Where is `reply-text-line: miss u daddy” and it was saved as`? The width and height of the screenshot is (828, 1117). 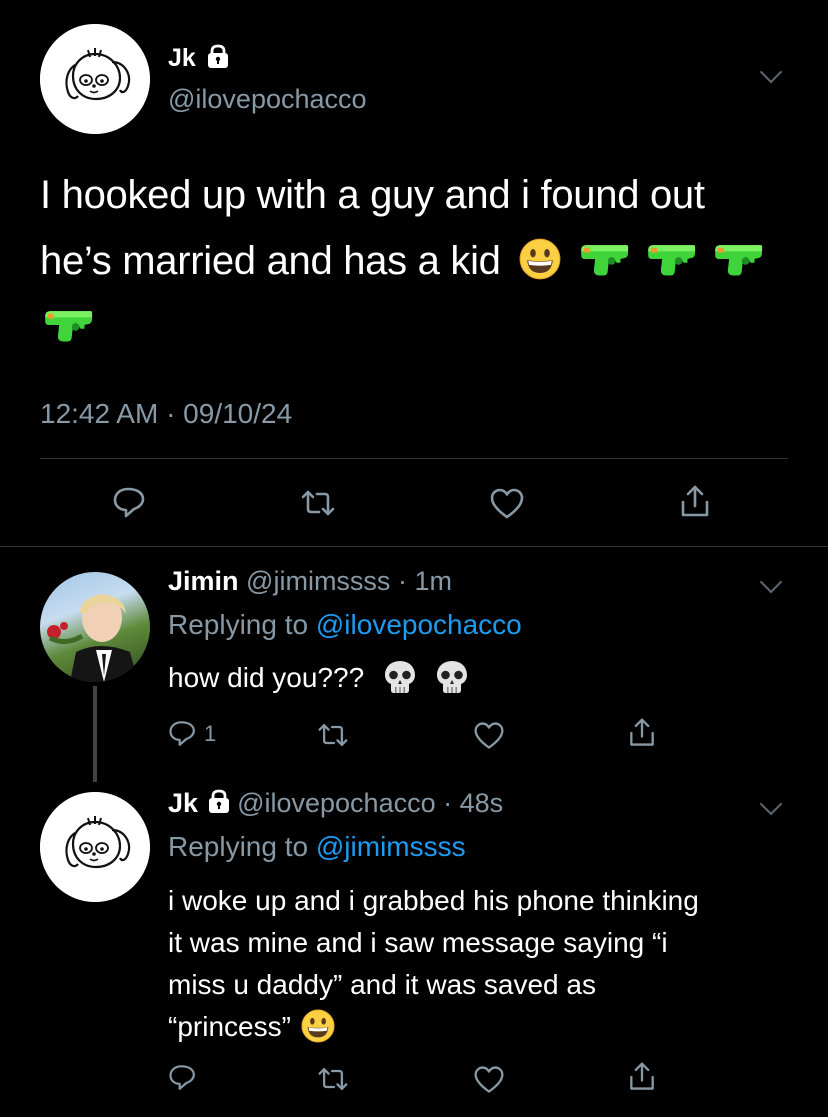
reply-text-line: miss u daddy” and it was saved as is located at coordinates (382, 984).